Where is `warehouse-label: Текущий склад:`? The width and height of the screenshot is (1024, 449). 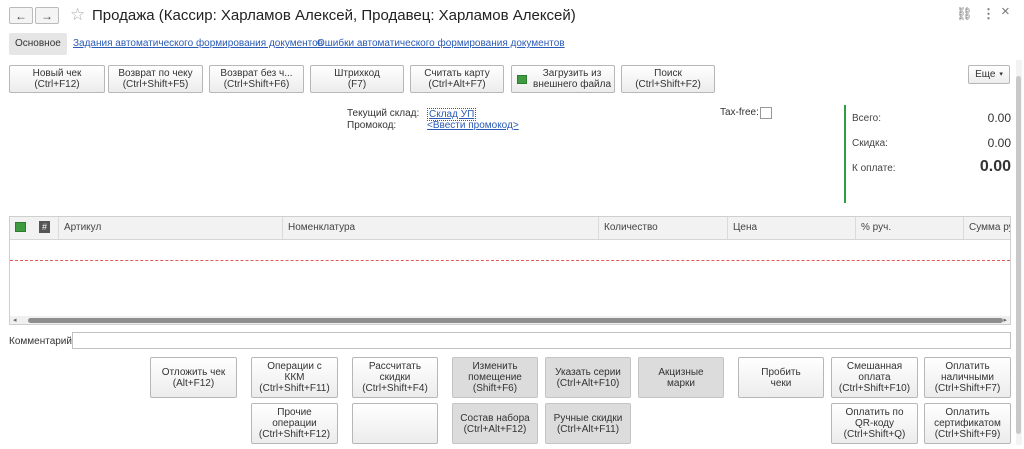
warehouse-label: Текущий склад: is located at coordinates (383, 113).